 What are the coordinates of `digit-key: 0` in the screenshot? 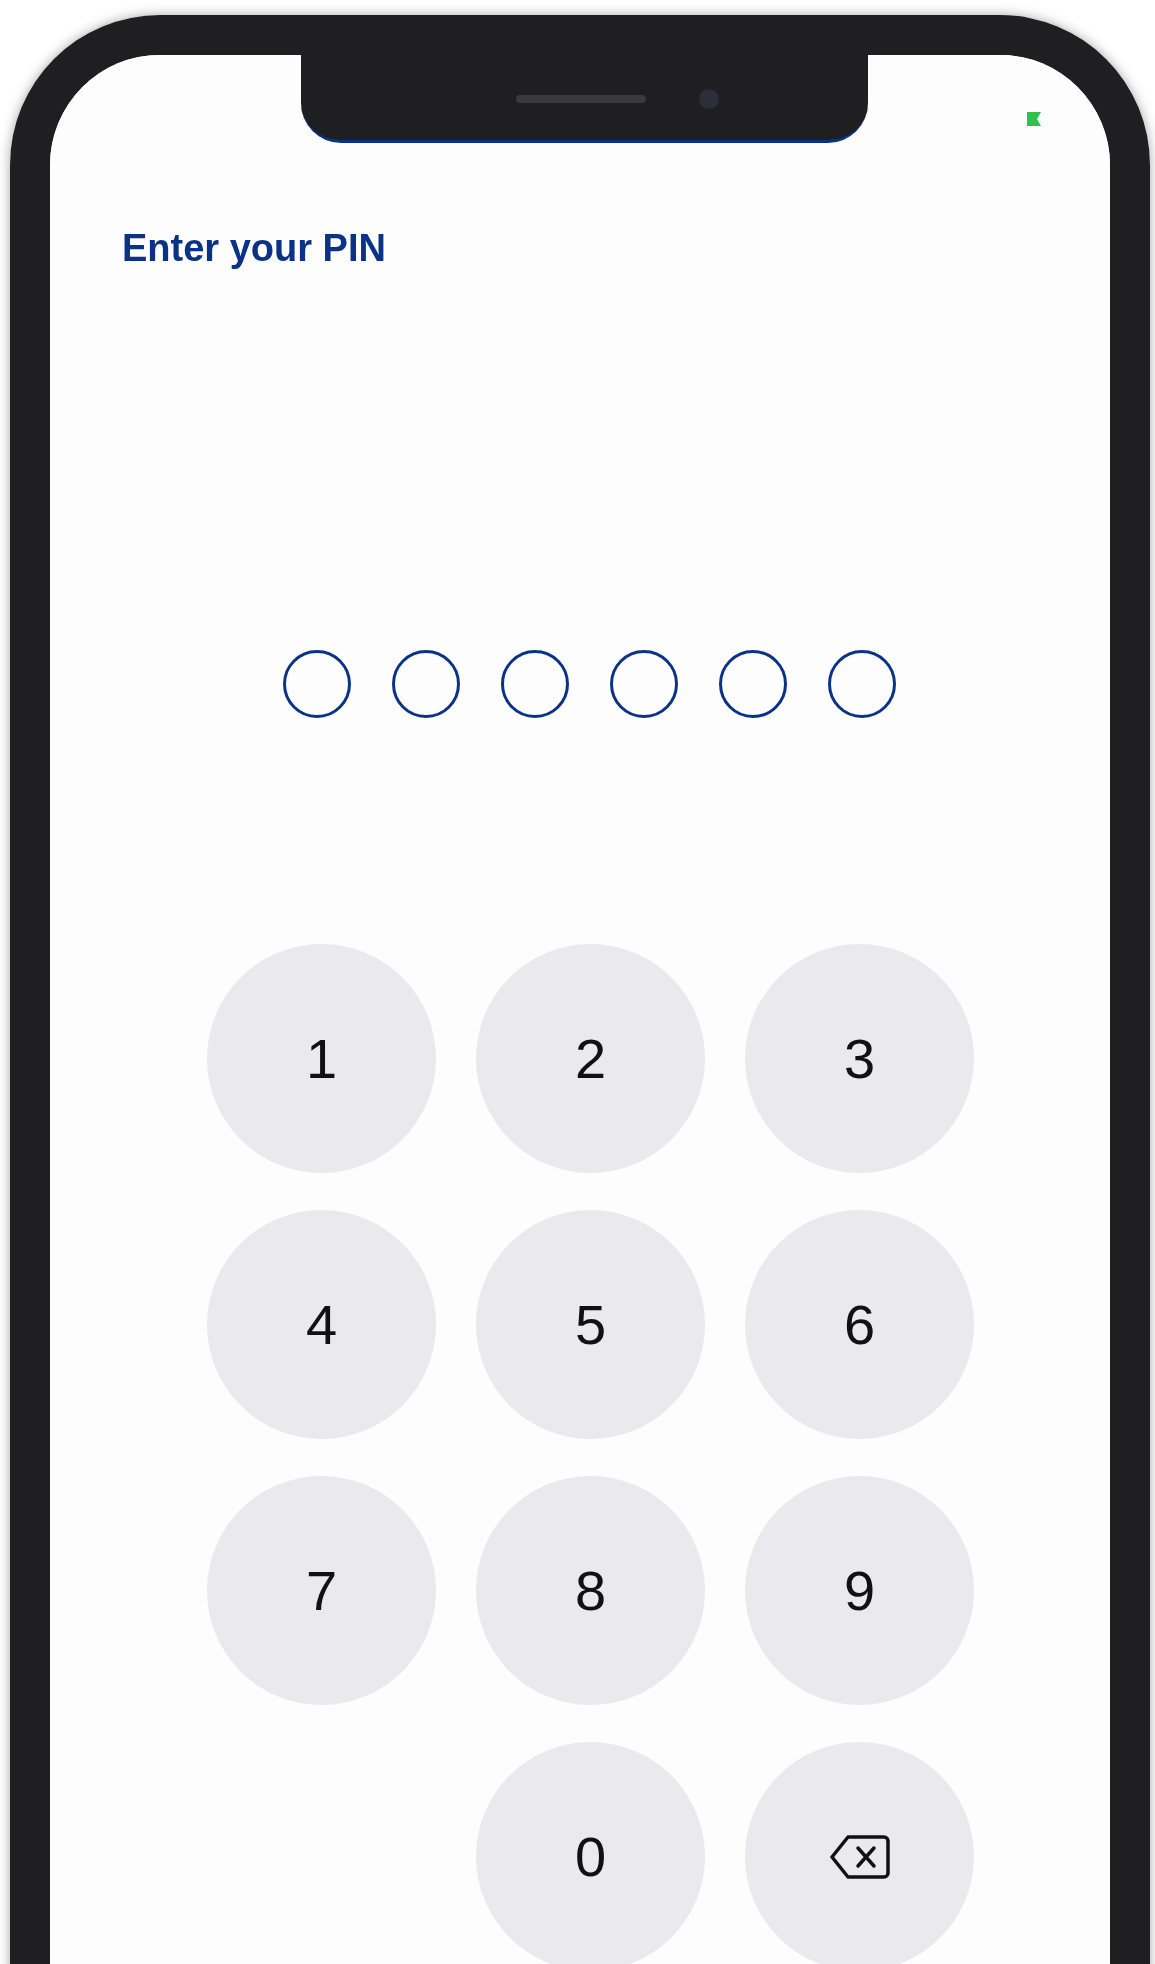 It's located at (590, 1853).